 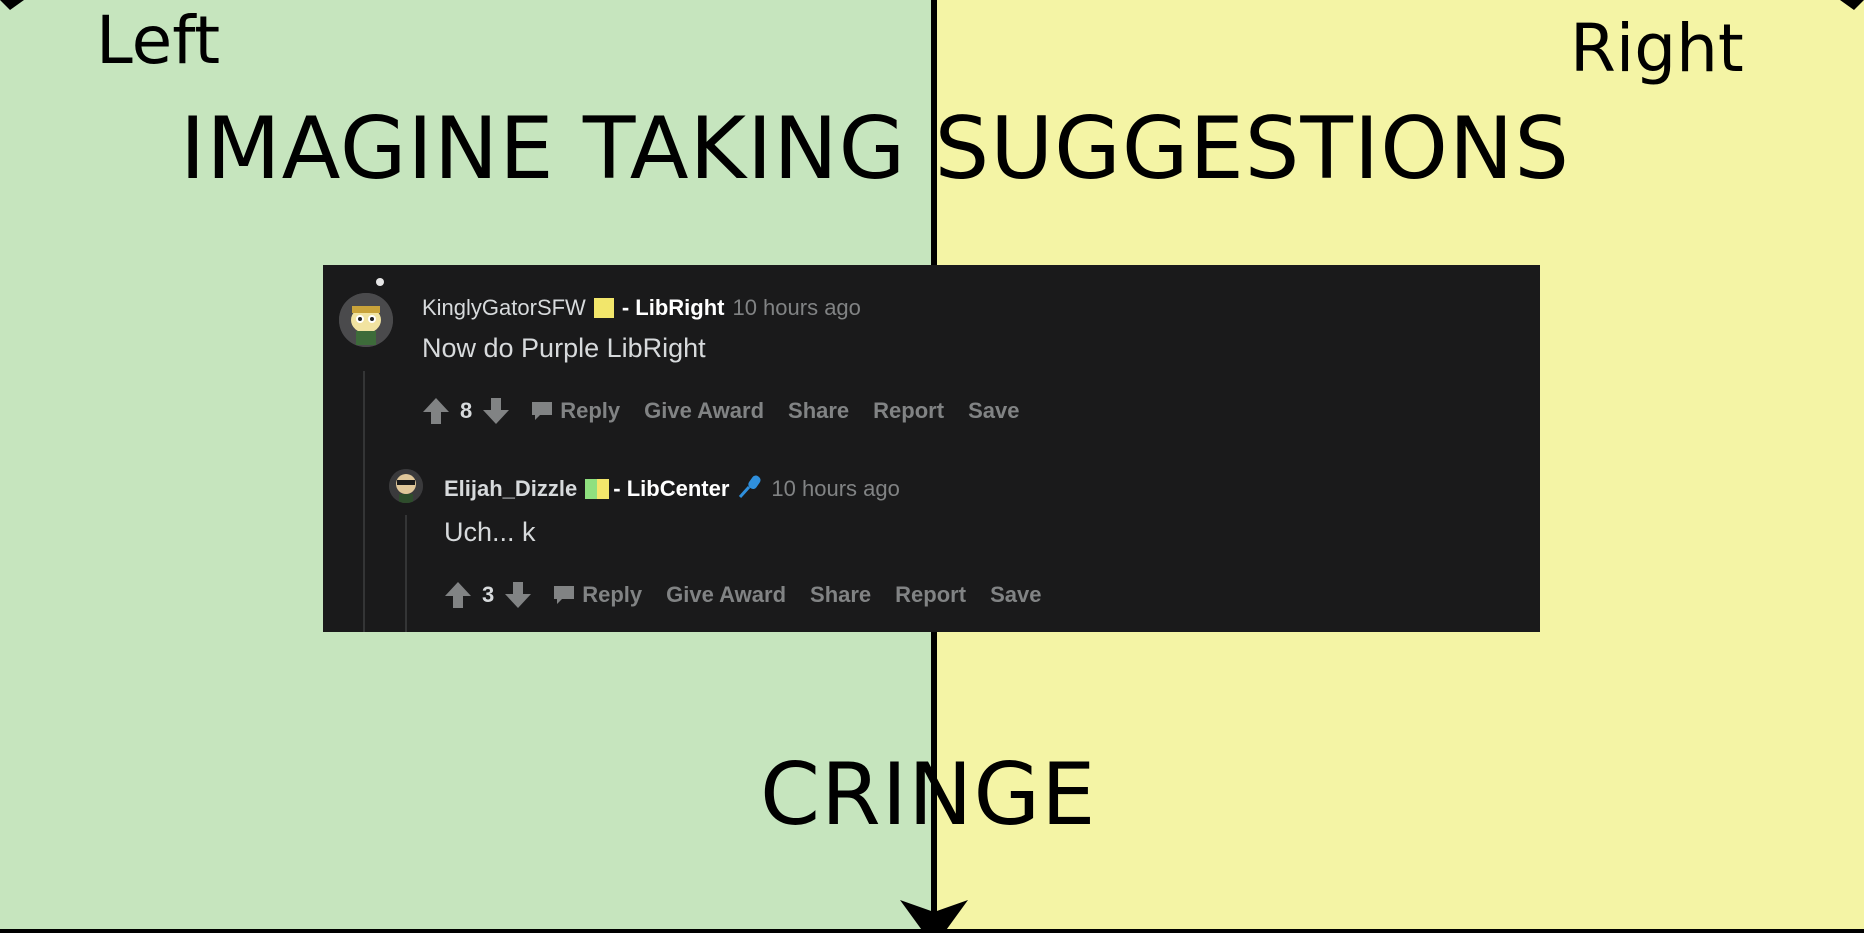 I want to click on username-link: Elijah_Dizzle, so click(x=510, y=489).